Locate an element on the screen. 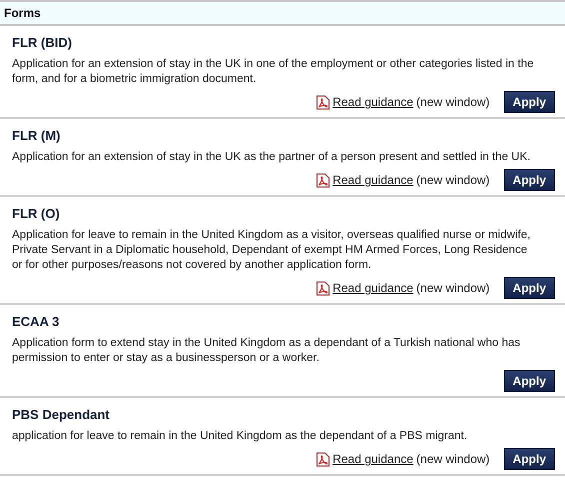 The image size is (565, 500). form-description: Application for an extension of stay in the UK in one of the employment or other categories listed in the form, and for a biometric immigration document. is located at coordinates (273, 72).